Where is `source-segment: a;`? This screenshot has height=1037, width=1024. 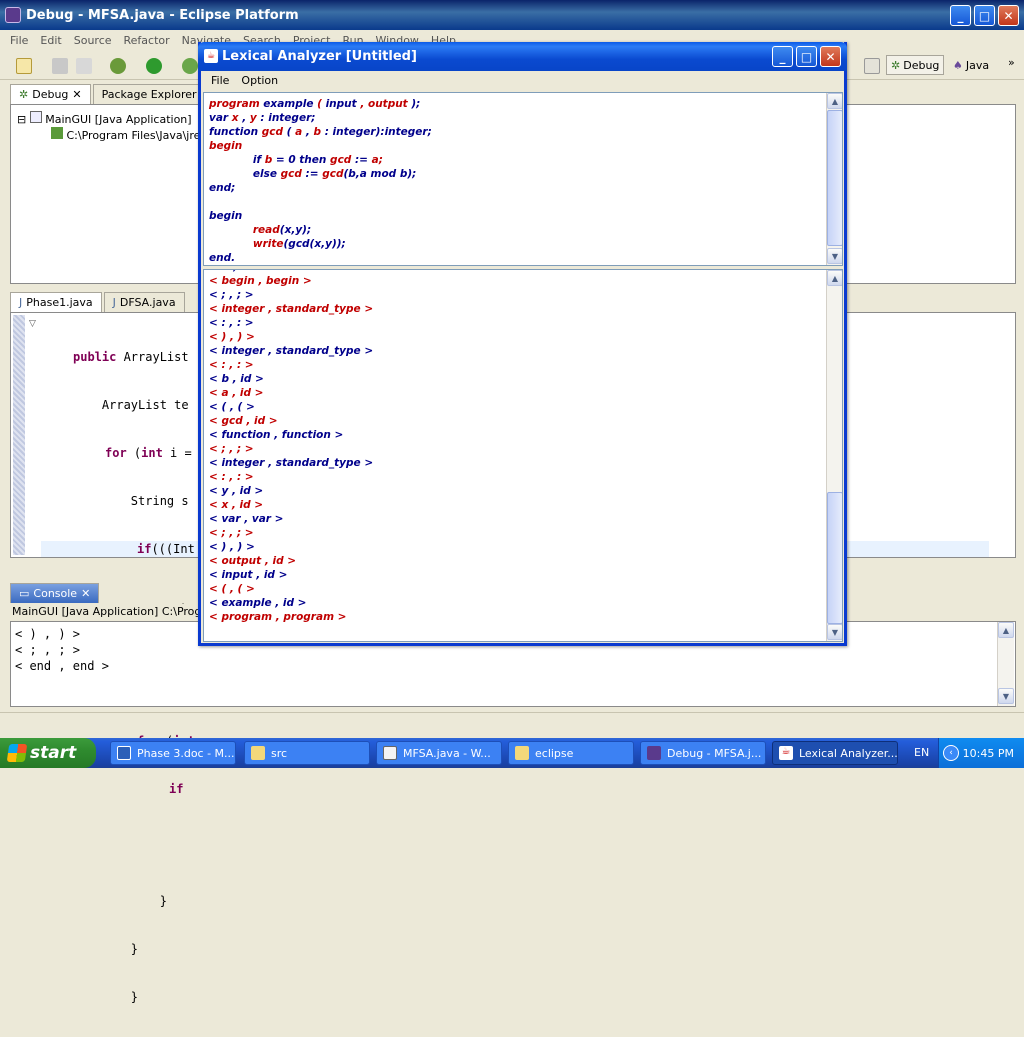 source-segment: a; is located at coordinates (377, 160).